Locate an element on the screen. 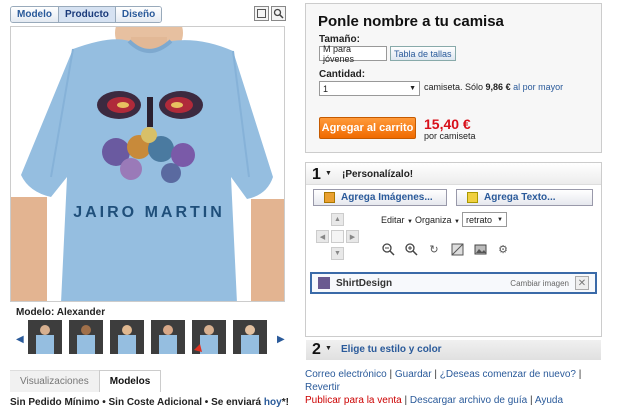 The width and height of the screenshot is (640, 417). size-select: M para jóvenes is located at coordinates (353, 53).